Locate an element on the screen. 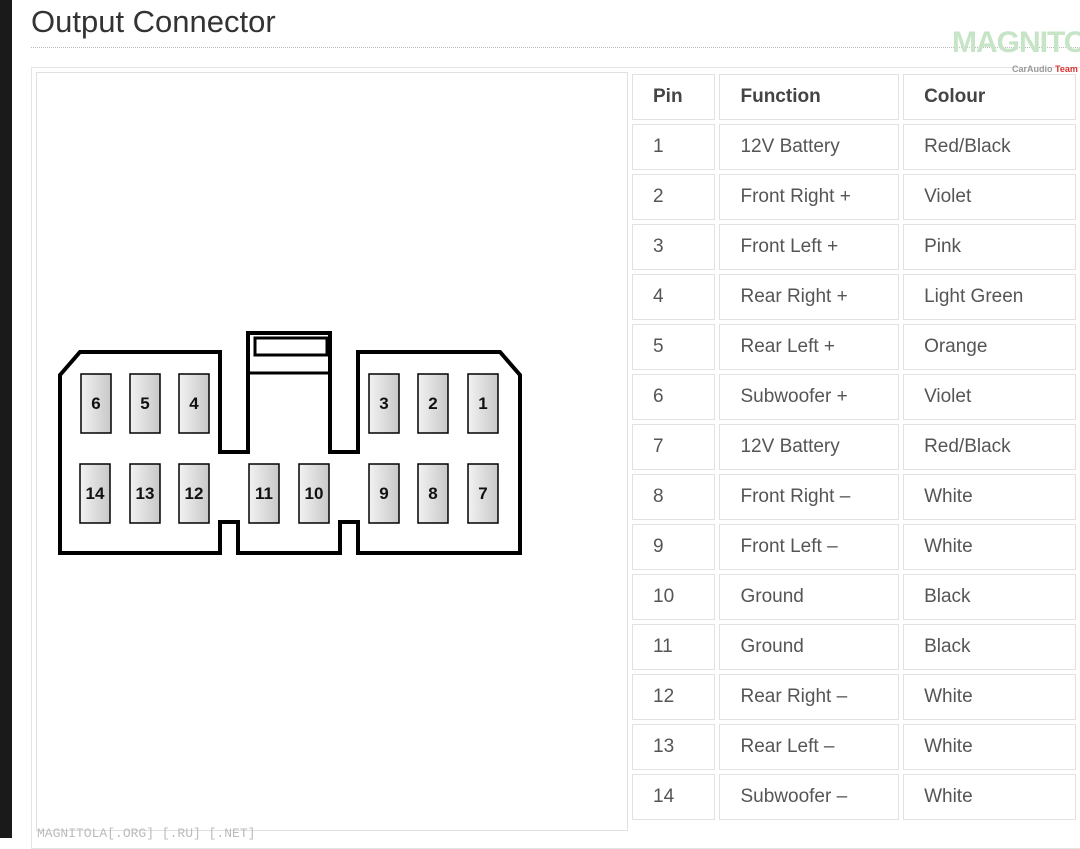 The width and height of the screenshot is (1080, 849). cell-function: Rear Left + is located at coordinates (809, 347).